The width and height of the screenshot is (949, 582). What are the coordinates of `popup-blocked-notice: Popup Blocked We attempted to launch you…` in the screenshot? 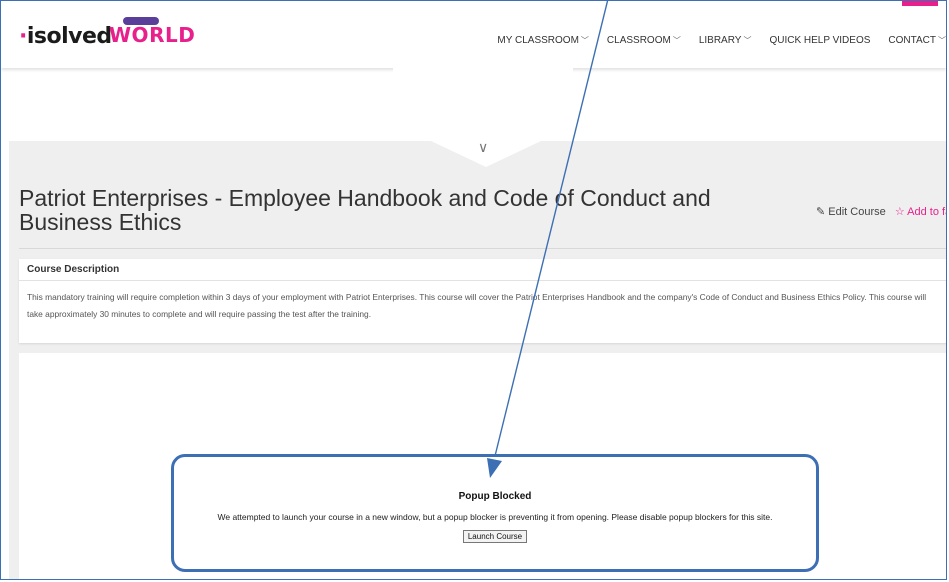 It's located at (495, 513).